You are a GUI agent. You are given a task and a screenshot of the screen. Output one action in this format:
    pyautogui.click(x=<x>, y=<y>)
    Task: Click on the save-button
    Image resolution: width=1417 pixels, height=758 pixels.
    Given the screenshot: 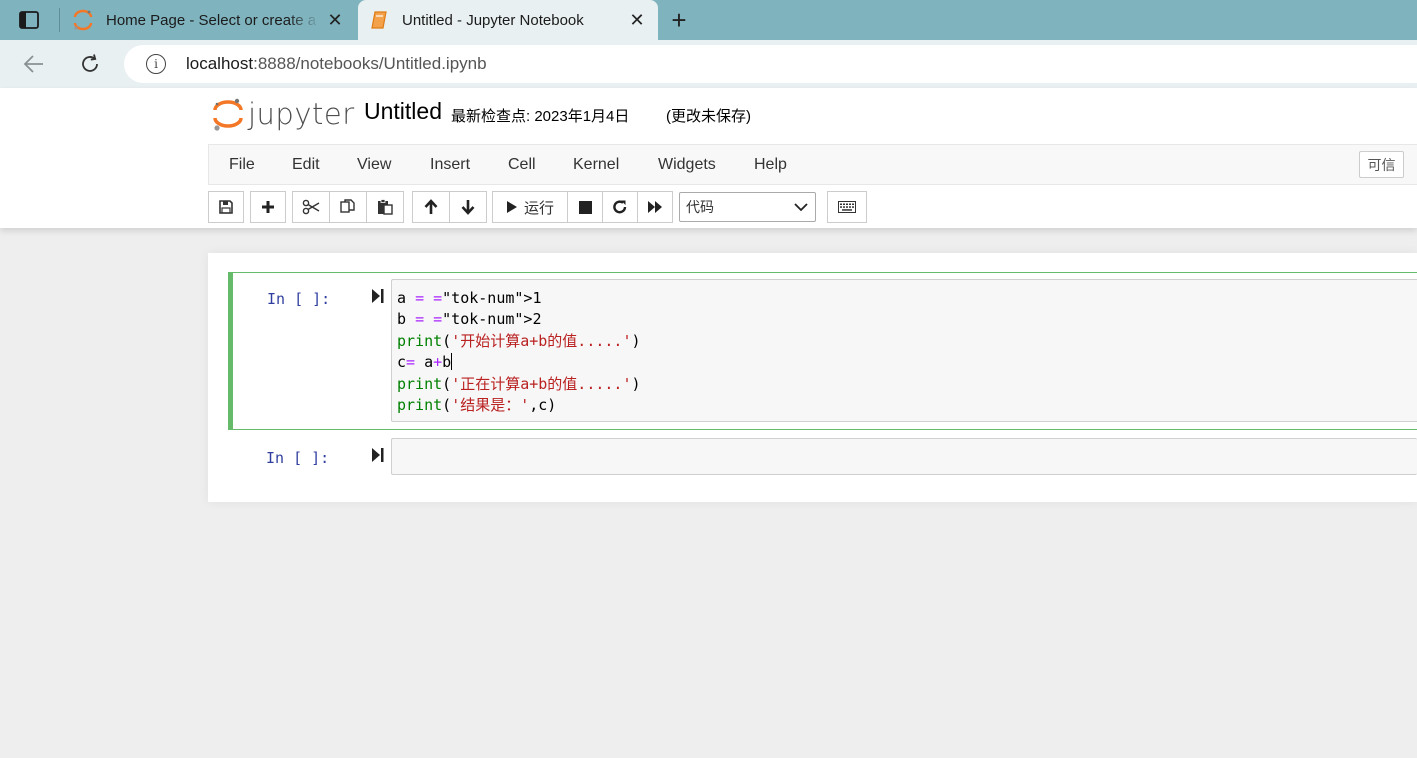 What is the action you would take?
    pyautogui.click(x=226, y=207)
    